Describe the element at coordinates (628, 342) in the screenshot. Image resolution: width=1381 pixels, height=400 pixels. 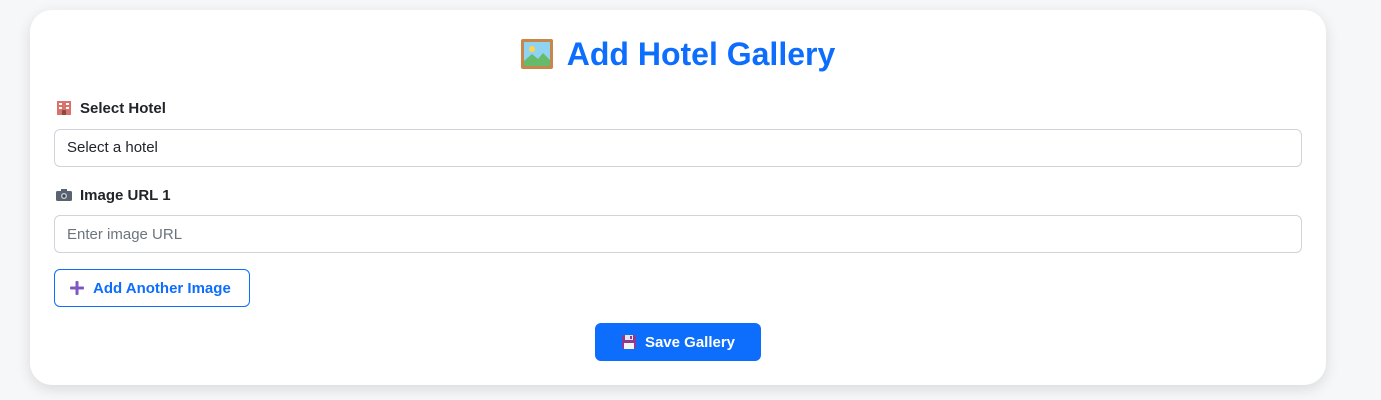
I see `floppy-disk-icon` at that location.